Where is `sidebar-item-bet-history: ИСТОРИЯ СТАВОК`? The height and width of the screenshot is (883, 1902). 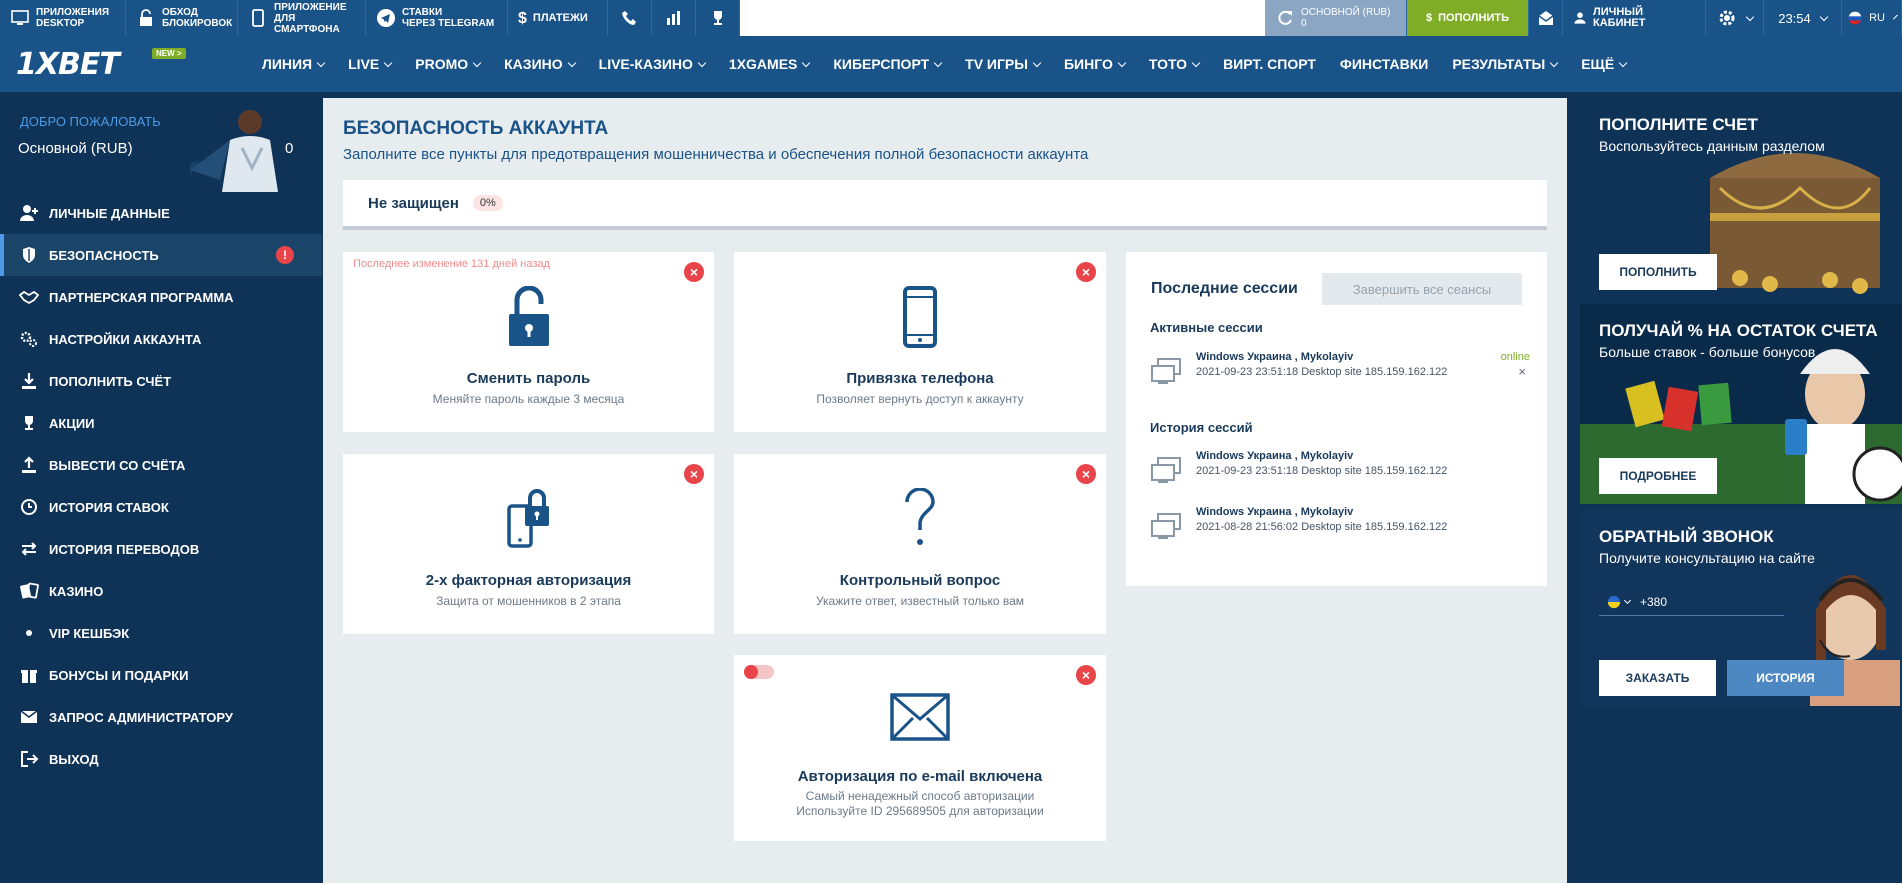 sidebar-item-bet-history: ИСТОРИЯ СТАВОК is located at coordinates (161, 507).